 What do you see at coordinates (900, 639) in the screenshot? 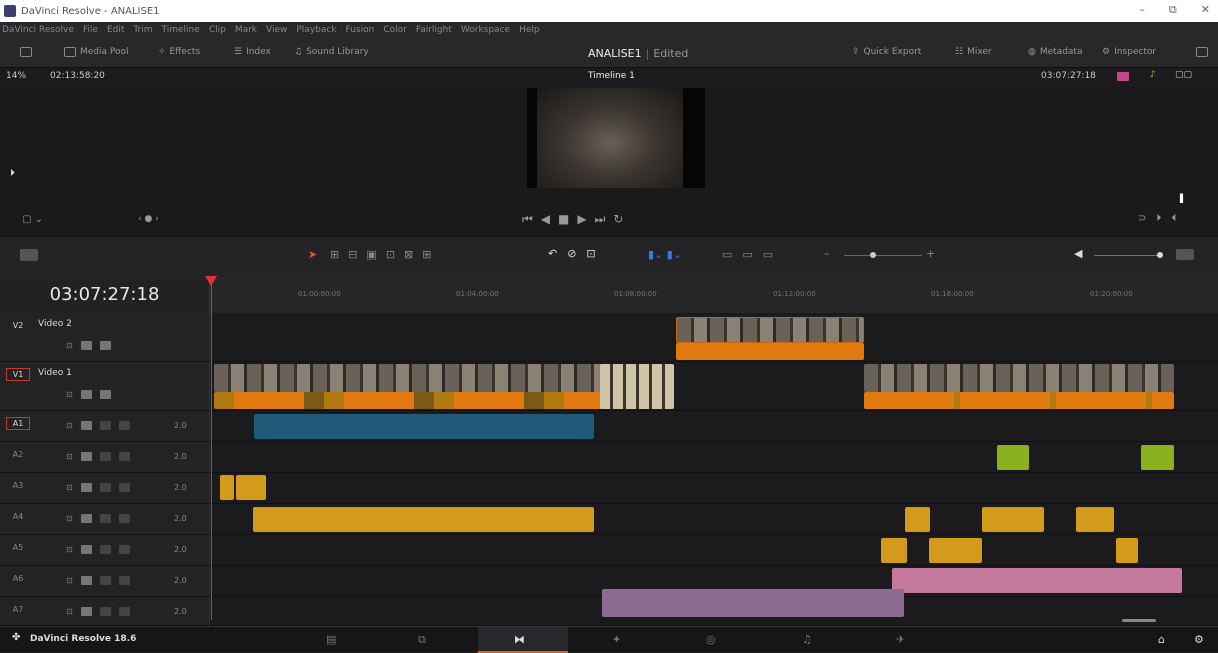
I see `deliver-page-icon: ✈` at bounding box center [900, 639].